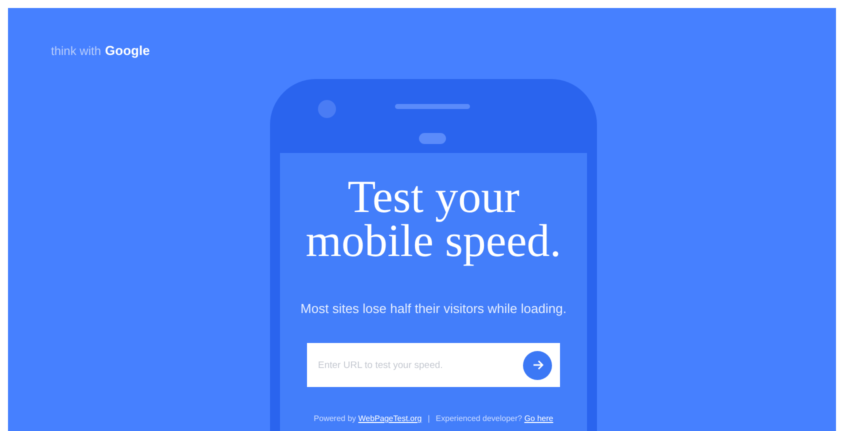 The height and width of the screenshot is (431, 844). Describe the element at coordinates (479, 418) in the screenshot. I see `developer-label: Experienced developer?` at that location.